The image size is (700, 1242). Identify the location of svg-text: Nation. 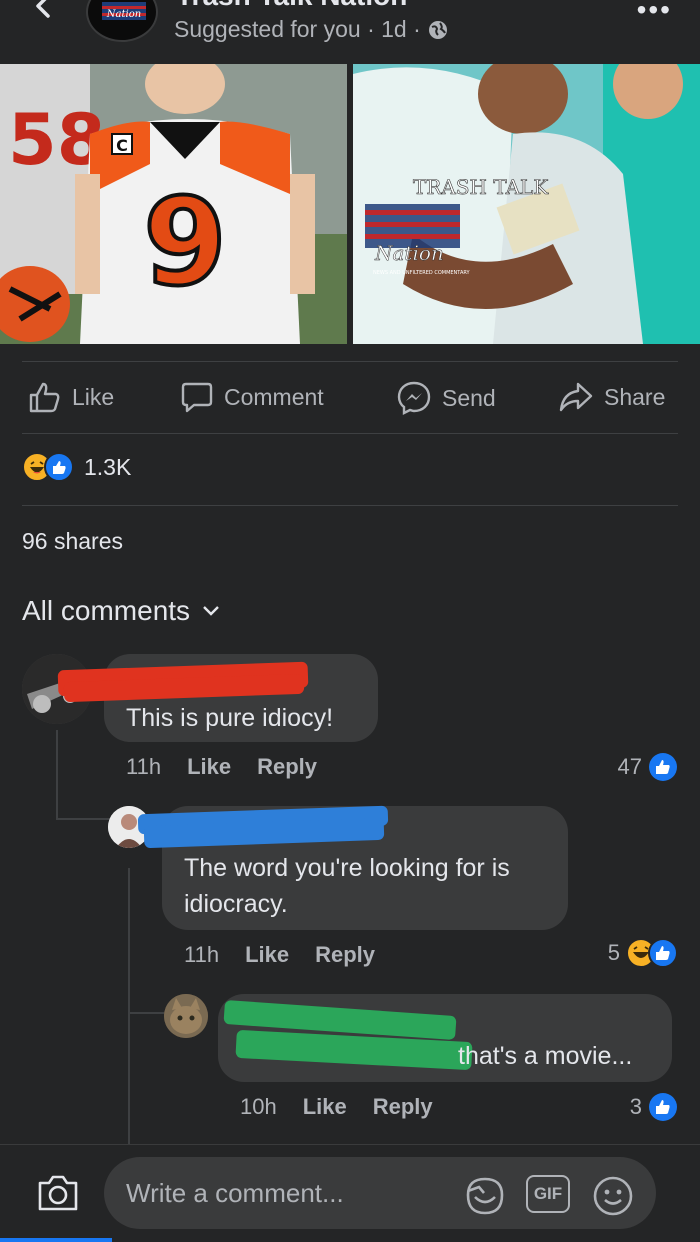
(123, 14).